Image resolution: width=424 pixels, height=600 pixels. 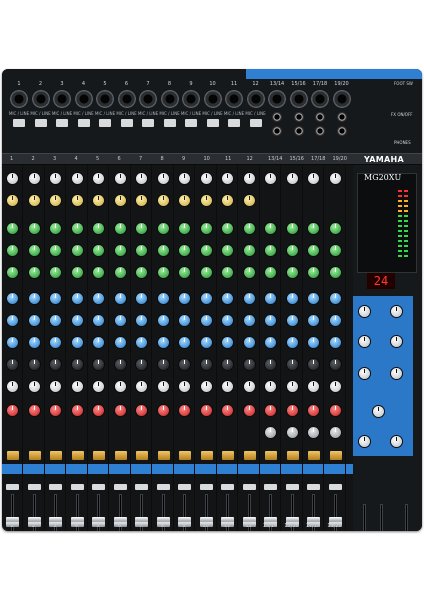 What do you see at coordinates (335, 432) in the screenshot?
I see `bal-knob-icon` at bounding box center [335, 432].